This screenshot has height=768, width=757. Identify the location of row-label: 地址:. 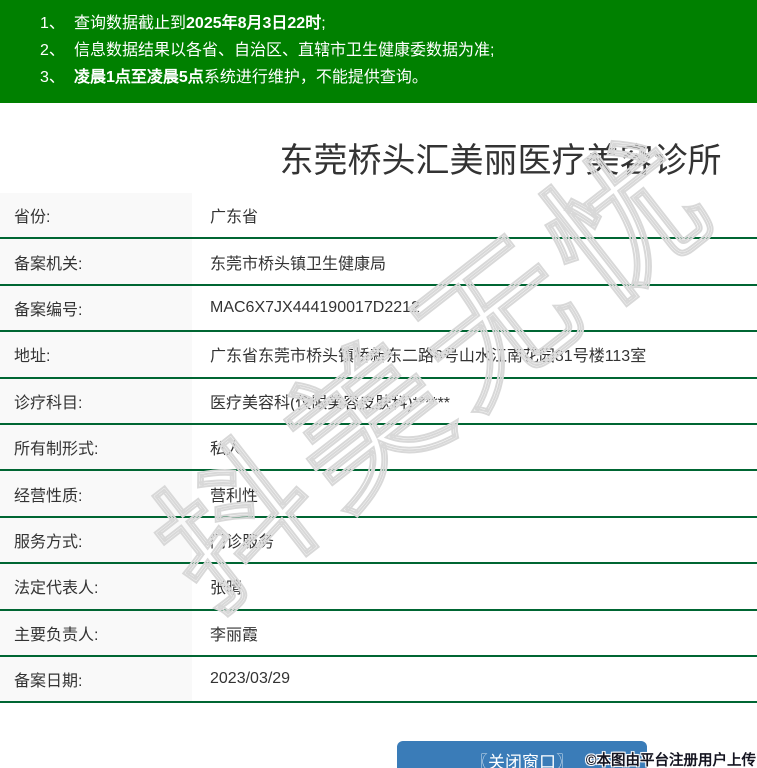
(96, 354).